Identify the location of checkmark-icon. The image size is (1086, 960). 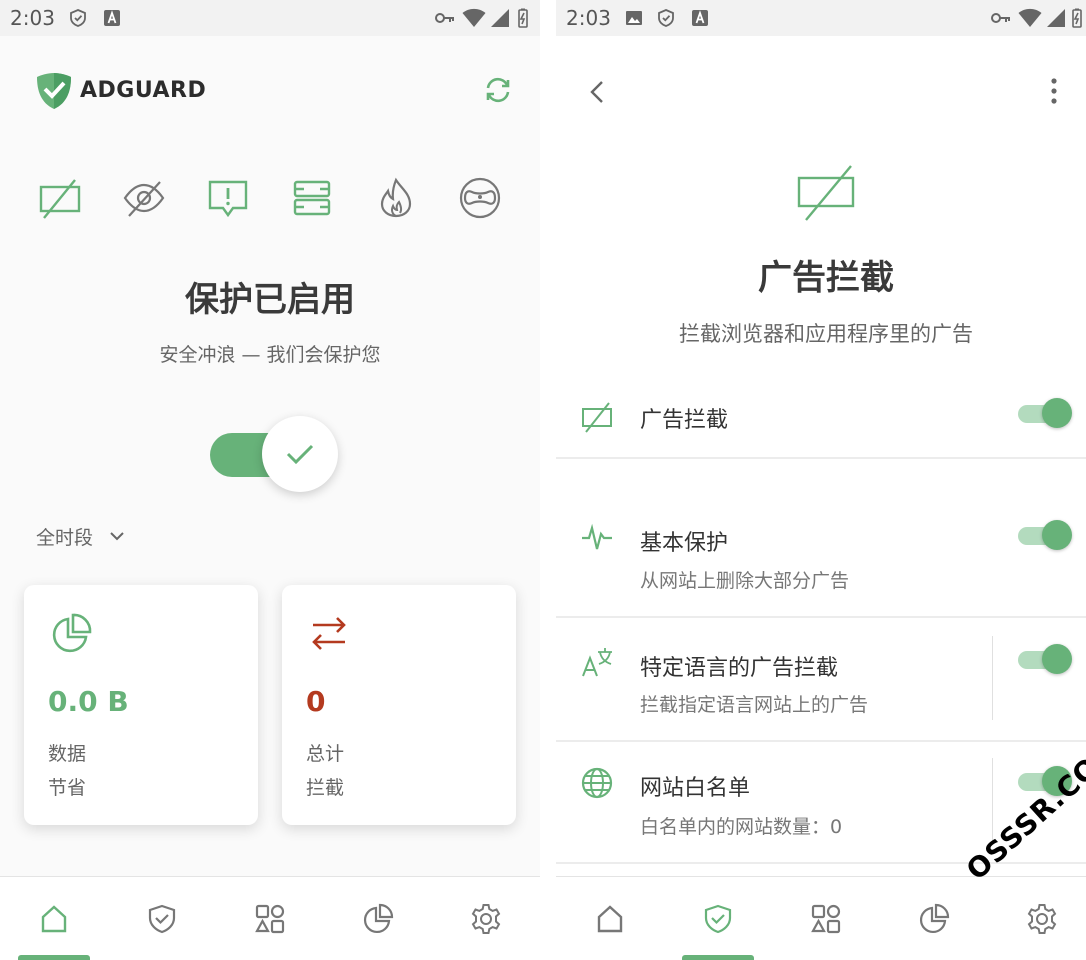
(300, 454).